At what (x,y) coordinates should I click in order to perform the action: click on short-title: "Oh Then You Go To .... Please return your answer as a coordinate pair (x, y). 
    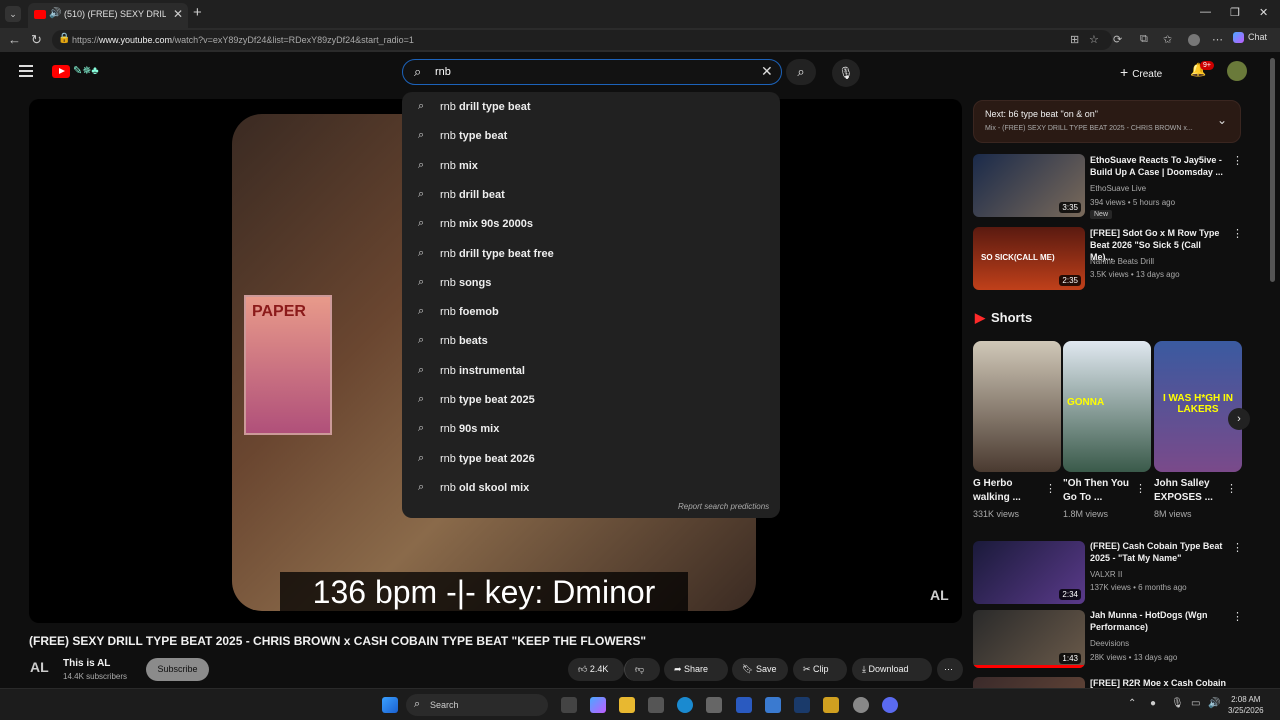
    Looking at the image, I should click on (1099, 491).